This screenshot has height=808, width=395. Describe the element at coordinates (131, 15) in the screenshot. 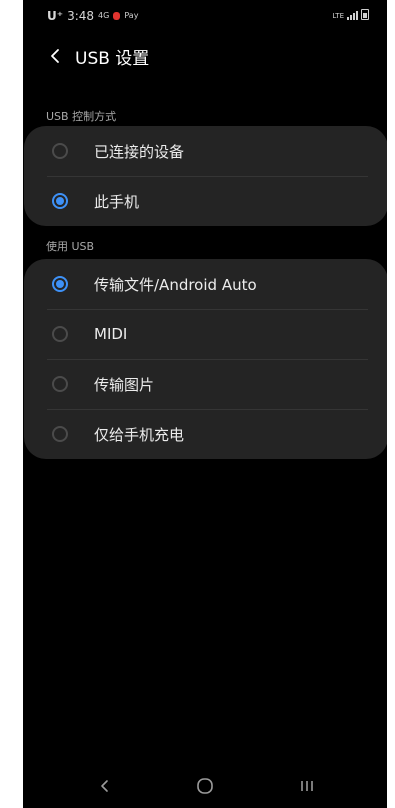

I see `pay-icon: Pay` at that location.